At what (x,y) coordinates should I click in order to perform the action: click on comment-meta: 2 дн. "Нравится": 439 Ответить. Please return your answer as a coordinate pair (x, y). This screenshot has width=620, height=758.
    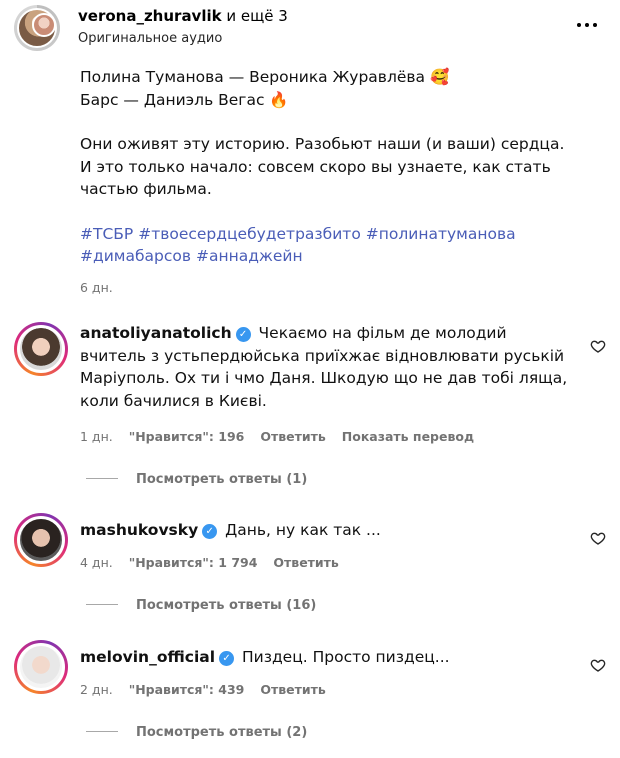
    Looking at the image, I should click on (209, 689).